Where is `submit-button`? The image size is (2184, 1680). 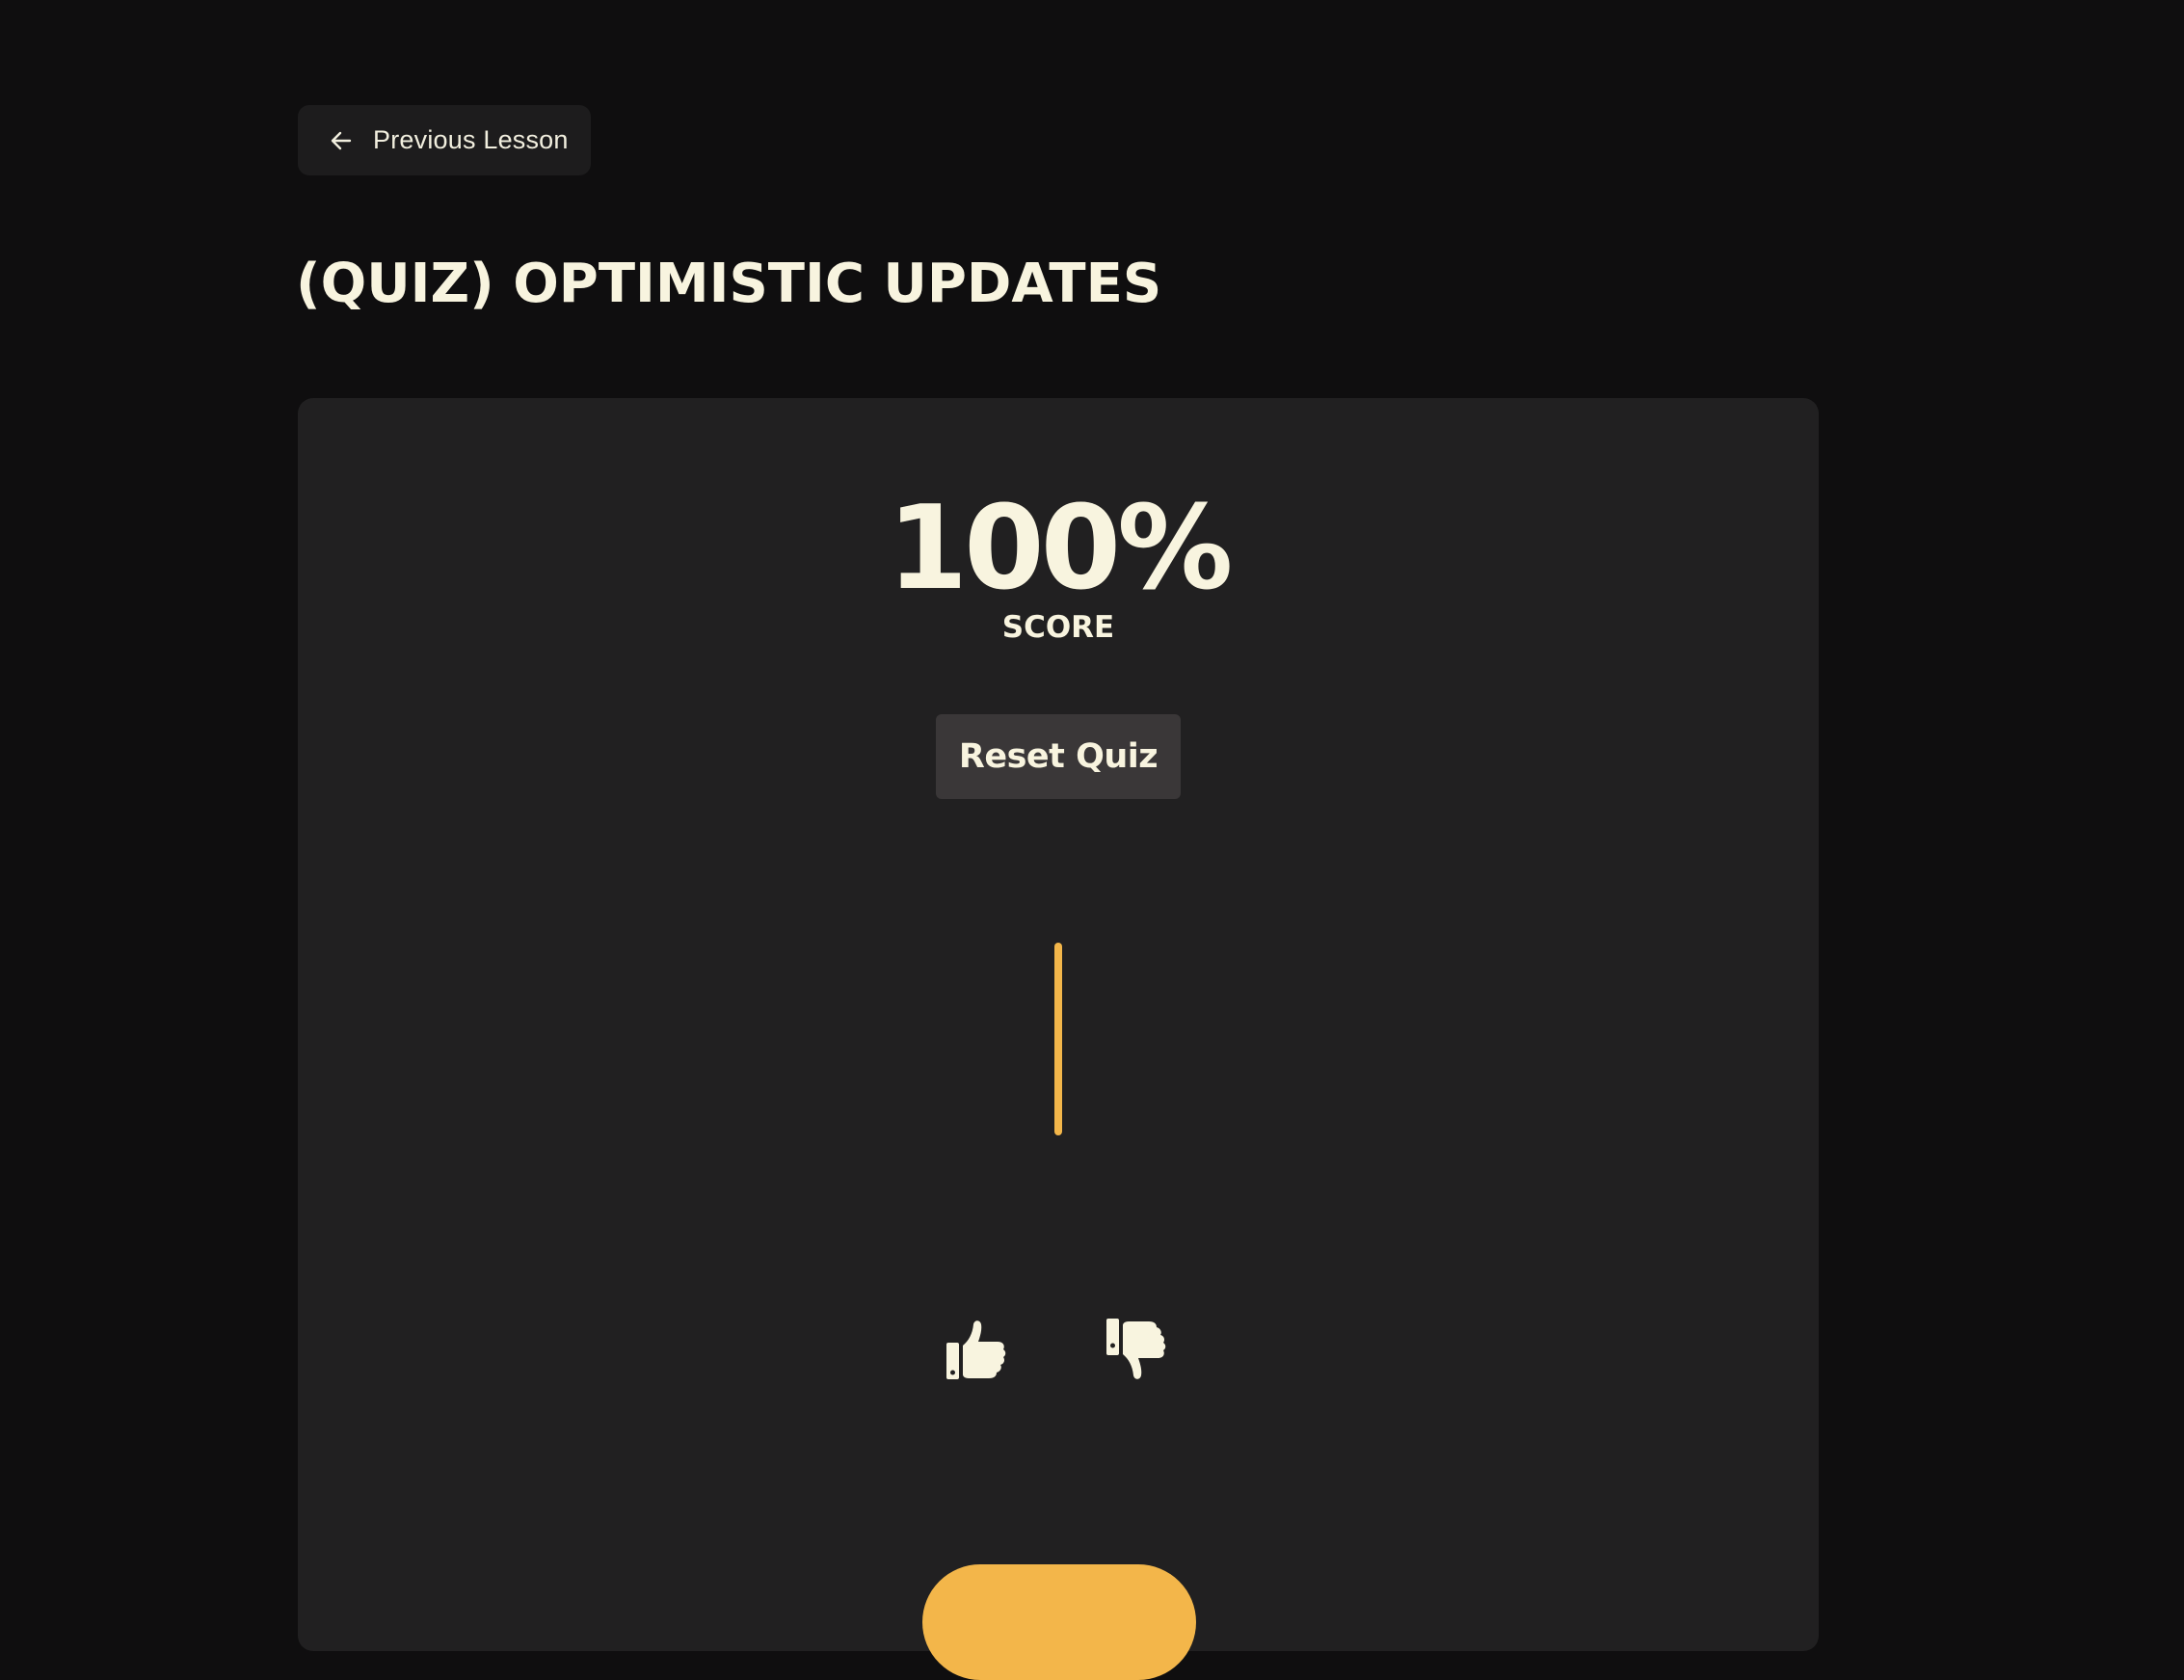
submit-button is located at coordinates (1059, 1622).